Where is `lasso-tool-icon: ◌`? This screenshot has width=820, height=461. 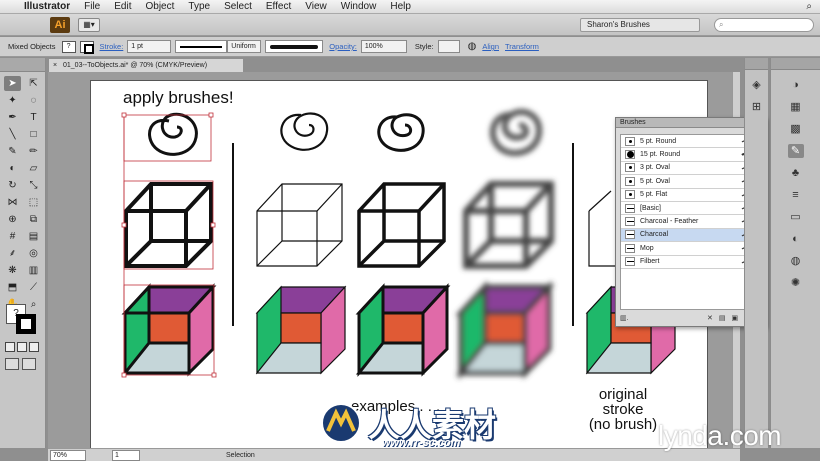
lasso-tool-icon: ◌ is located at coordinates (33, 100).